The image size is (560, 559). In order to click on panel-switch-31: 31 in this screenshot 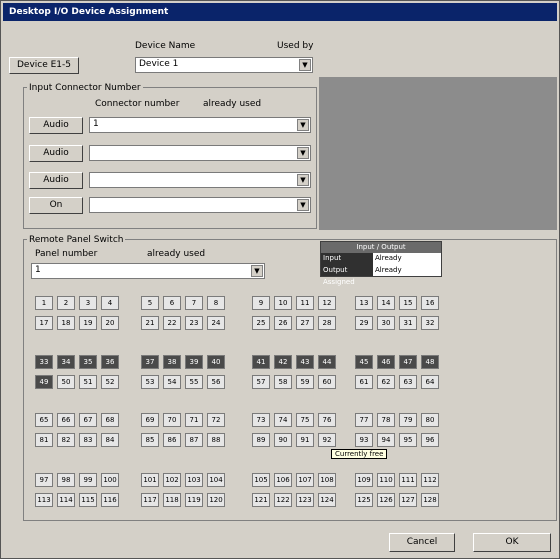, I will do `click(408, 323)`.